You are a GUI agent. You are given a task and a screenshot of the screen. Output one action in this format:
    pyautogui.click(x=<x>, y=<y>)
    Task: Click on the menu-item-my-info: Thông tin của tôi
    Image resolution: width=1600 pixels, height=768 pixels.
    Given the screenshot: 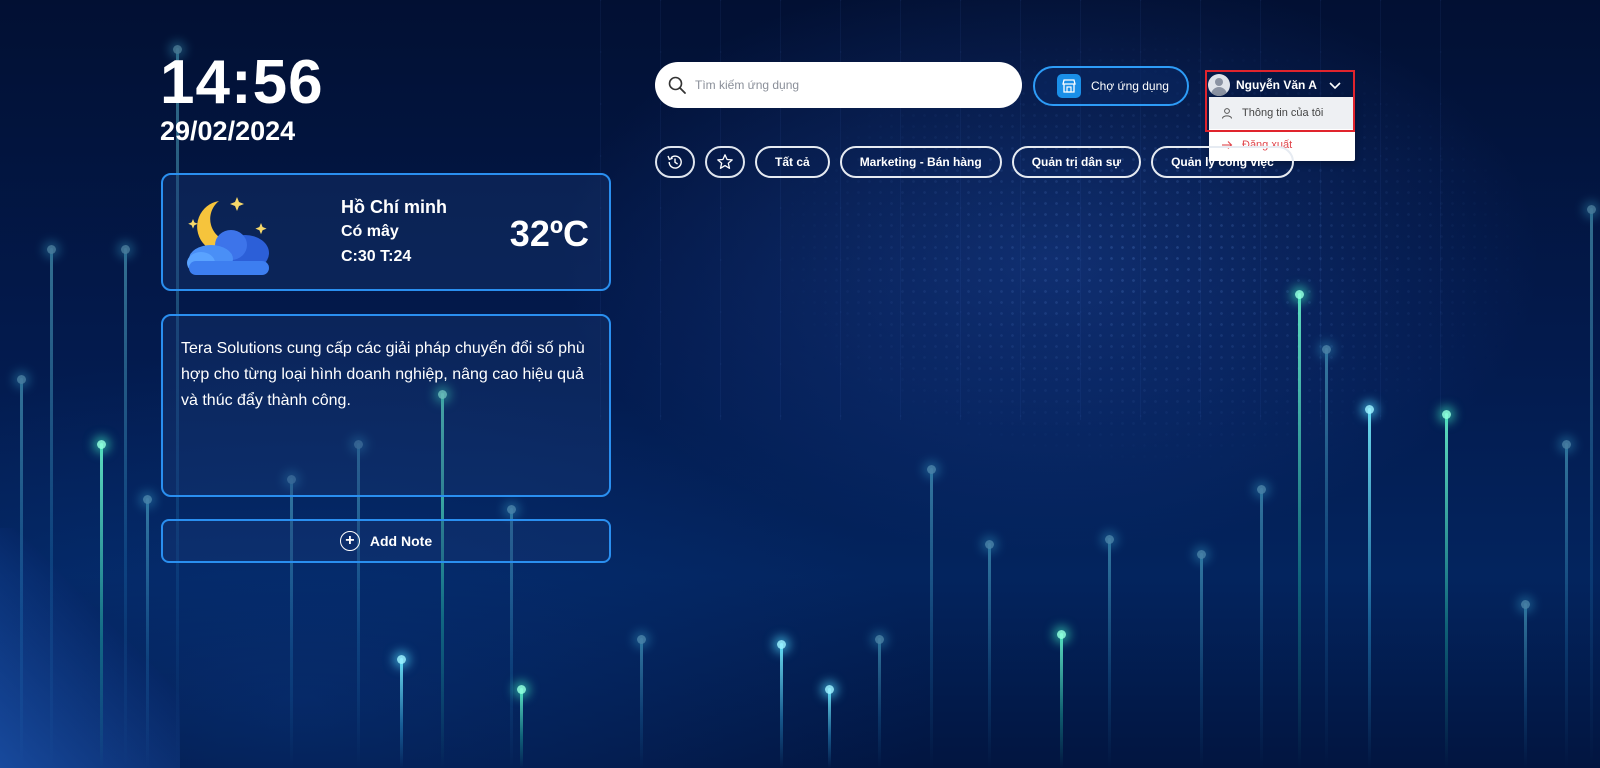 What is the action you would take?
    pyautogui.click(x=1282, y=113)
    